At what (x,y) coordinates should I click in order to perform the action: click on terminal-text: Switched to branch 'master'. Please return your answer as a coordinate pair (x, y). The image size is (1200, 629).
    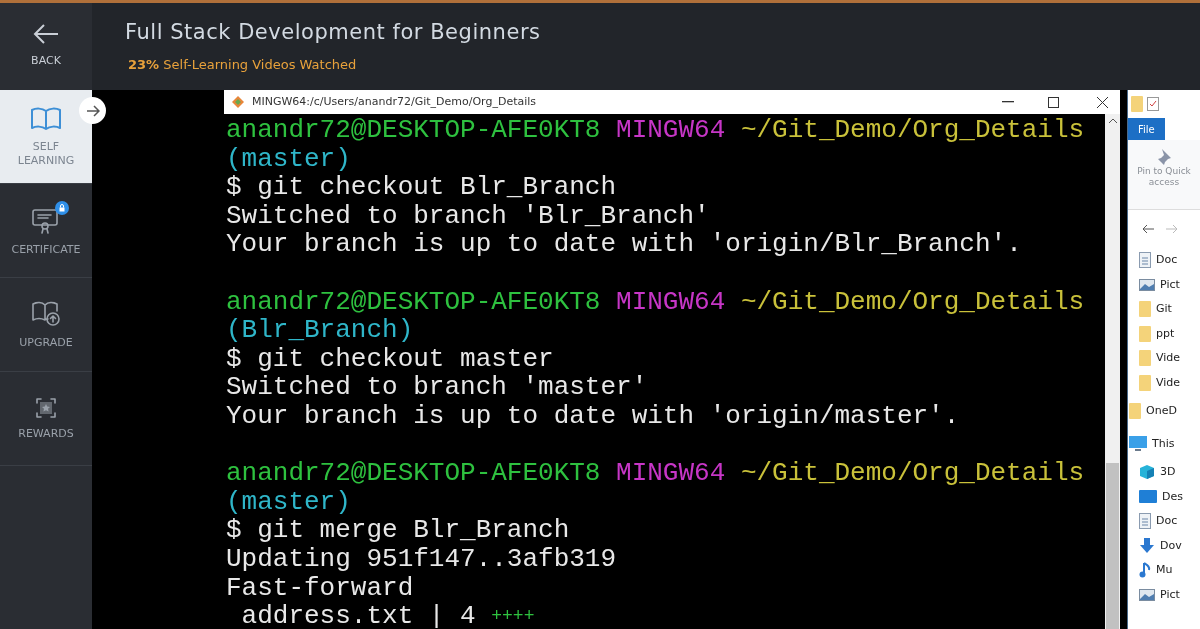
    Looking at the image, I should click on (437, 387).